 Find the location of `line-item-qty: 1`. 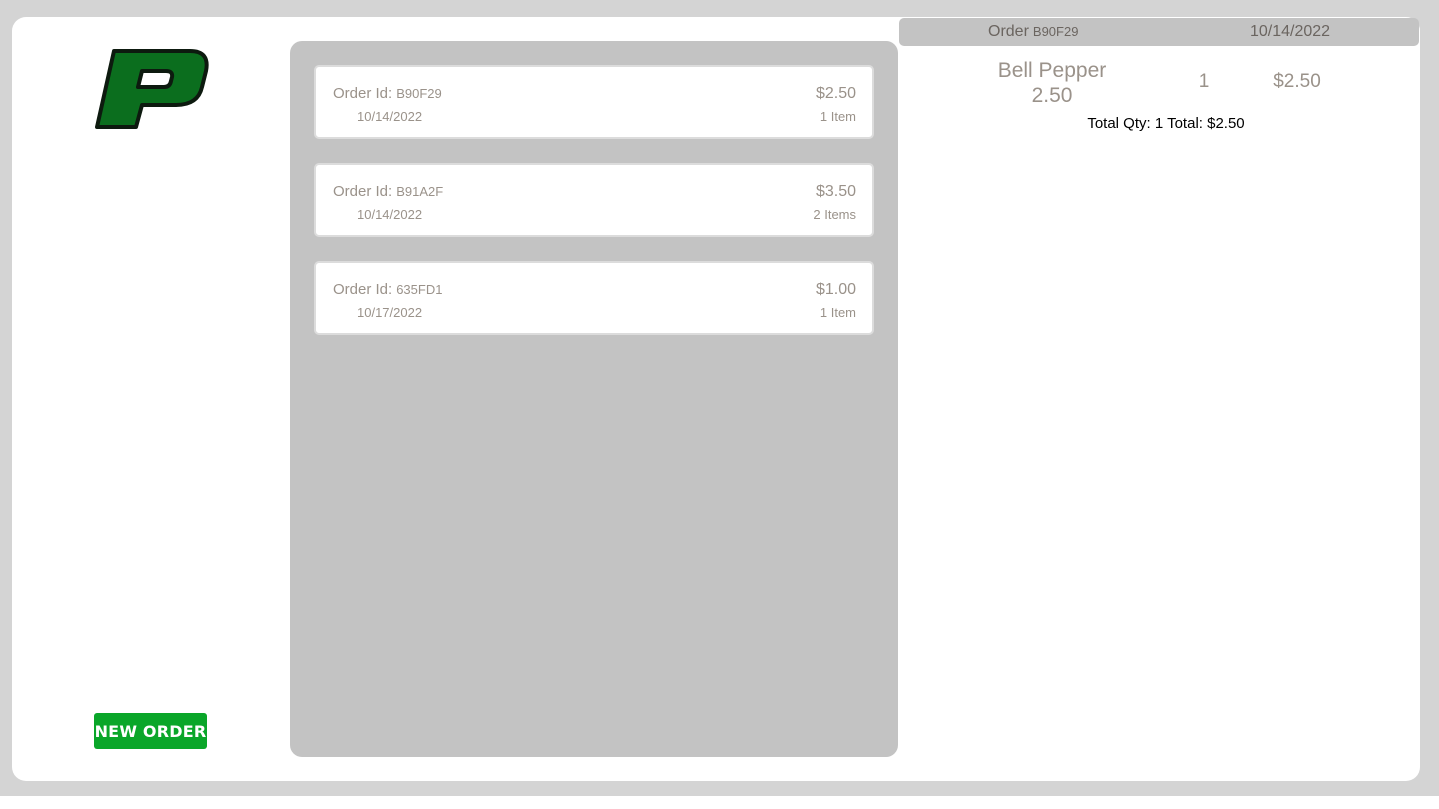

line-item-qty: 1 is located at coordinates (1204, 81).